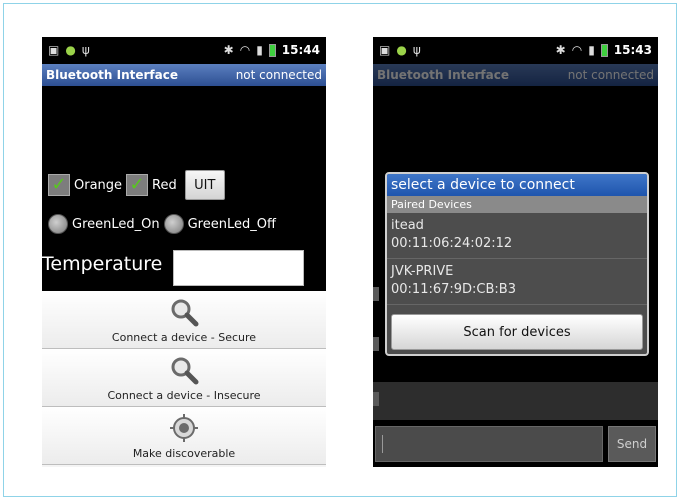 Image resolution: width=681 pixels, height=501 pixels. What do you see at coordinates (407, 225) in the screenshot?
I see `device-name: itead` at bounding box center [407, 225].